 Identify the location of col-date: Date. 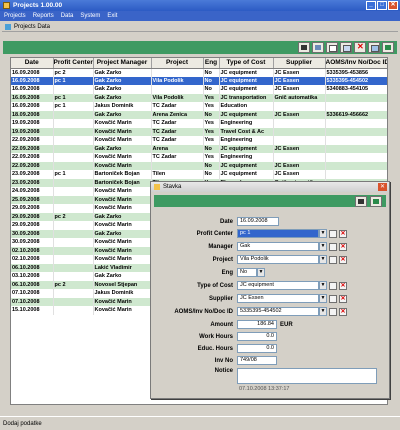
(32, 63).